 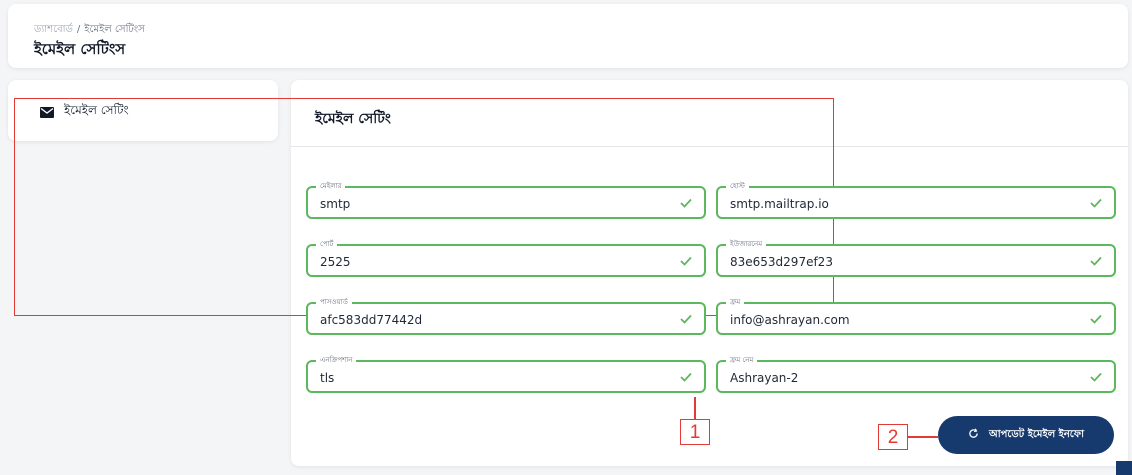 I want to click on page-header: ড্যাশবোর্ড / ইমেইল সেটিংস ইমেইল সেটিংস, so click(x=568, y=36).